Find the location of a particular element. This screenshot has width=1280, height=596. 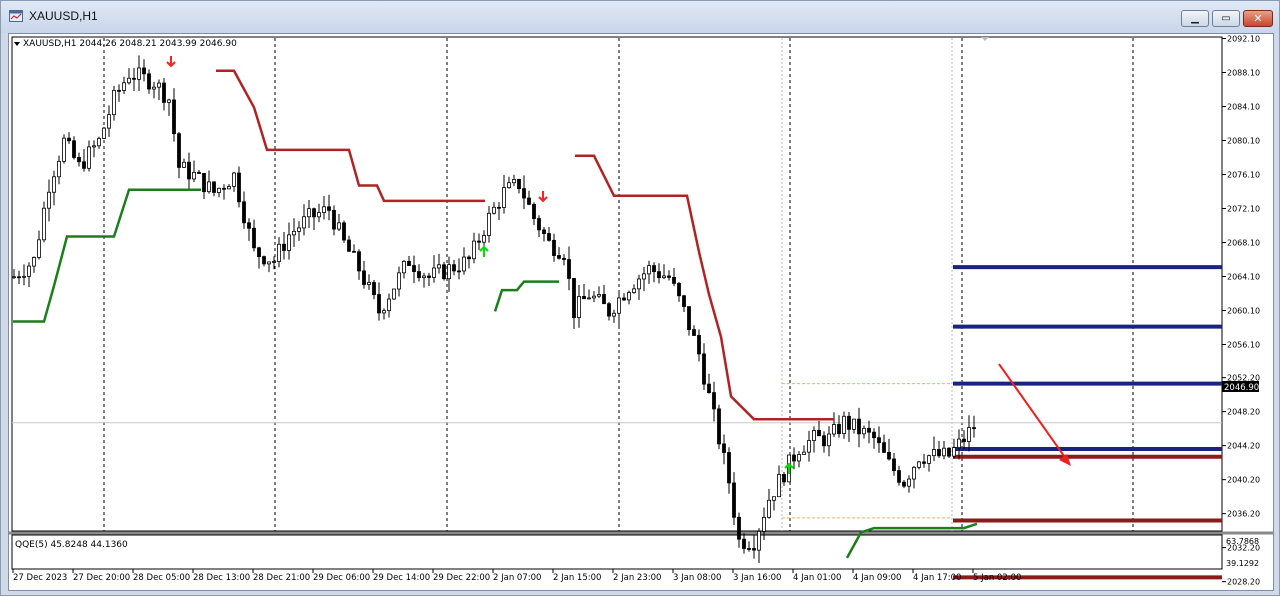

indicator-scale-top: 63.7868 is located at coordinates (1242, 541).